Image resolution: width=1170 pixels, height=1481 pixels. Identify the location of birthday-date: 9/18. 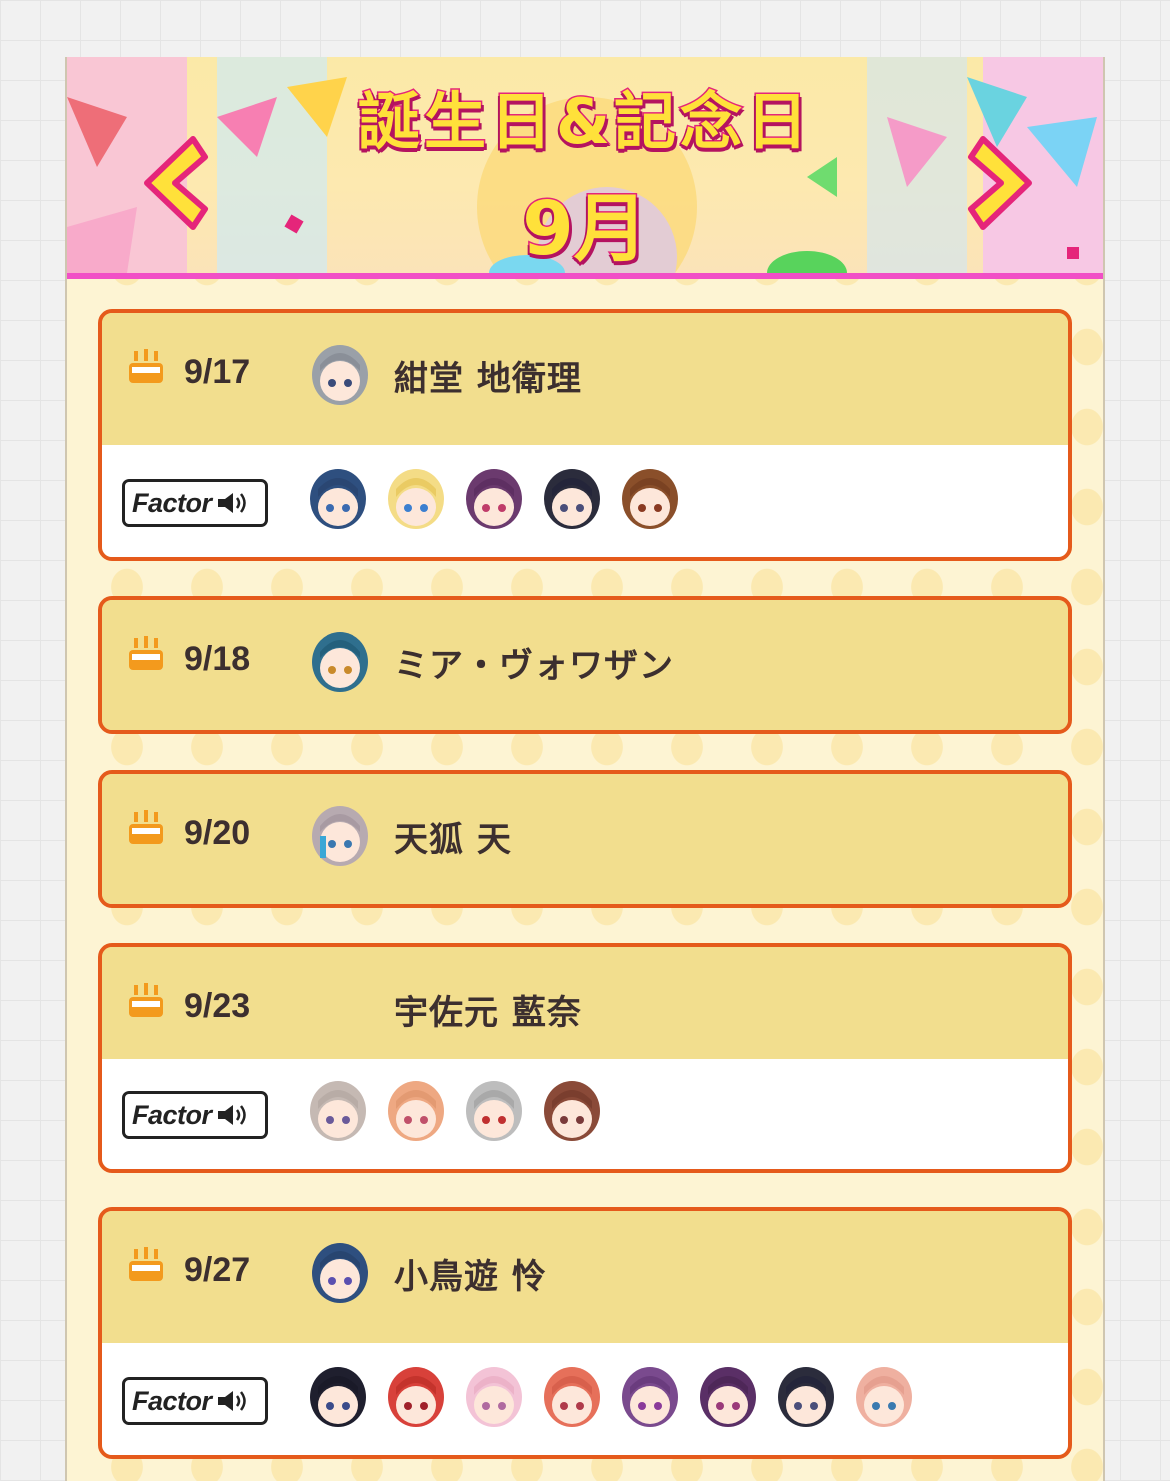
(217, 659).